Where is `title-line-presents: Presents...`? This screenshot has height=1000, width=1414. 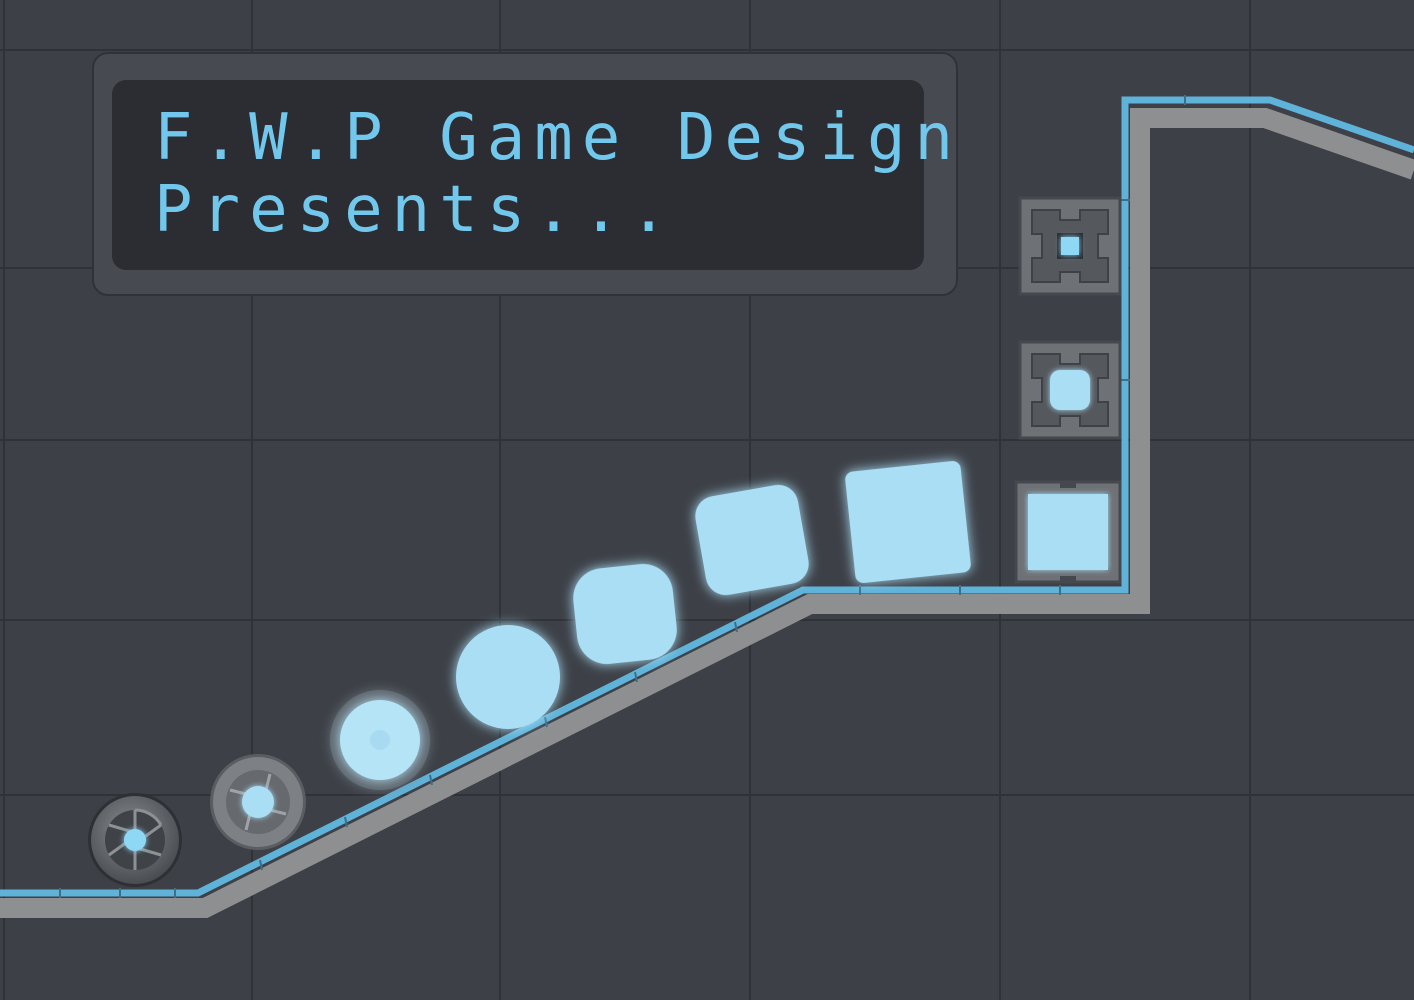
title-line-presents: Presents... is located at coordinates (415, 210).